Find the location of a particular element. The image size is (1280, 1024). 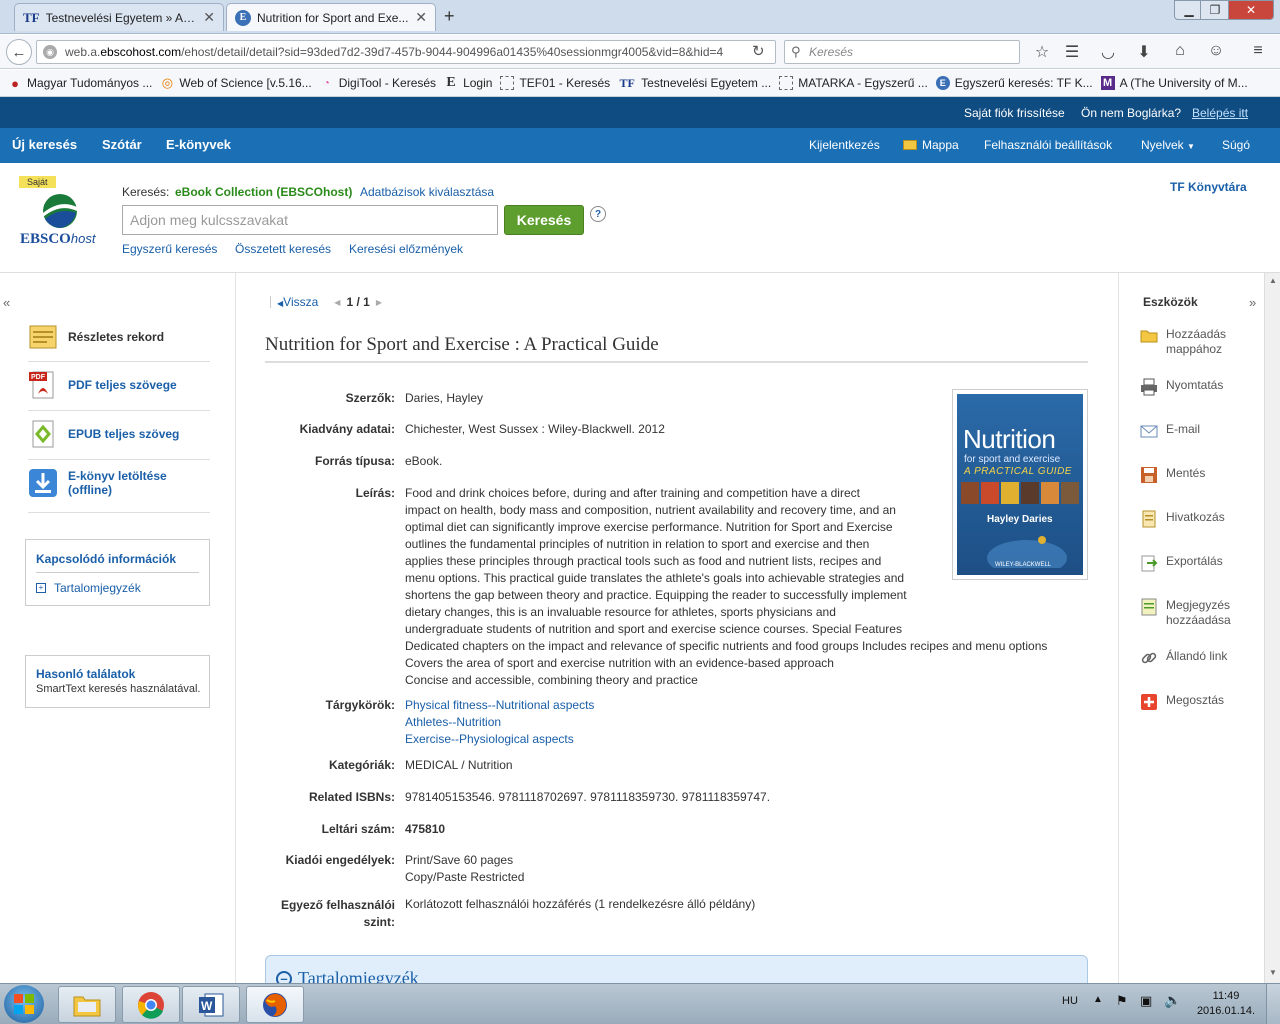

taskbar-word: W is located at coordinates (211, 1004).